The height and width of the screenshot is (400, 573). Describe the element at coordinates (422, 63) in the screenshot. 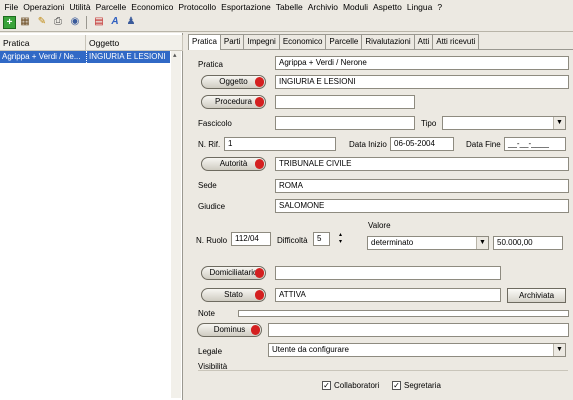

I see `pratica-field: Agrippa + Verdi / Nerone` at that location.